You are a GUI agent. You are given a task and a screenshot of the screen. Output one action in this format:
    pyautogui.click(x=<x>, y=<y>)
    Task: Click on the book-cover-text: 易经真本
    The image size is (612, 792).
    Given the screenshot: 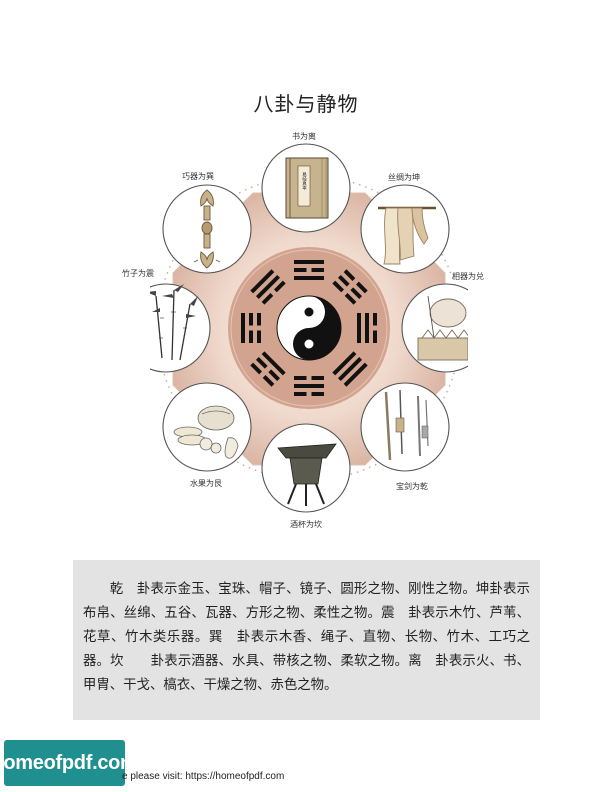 What is the action you would take?
    pyautogui.click(x=304, y=182)
    